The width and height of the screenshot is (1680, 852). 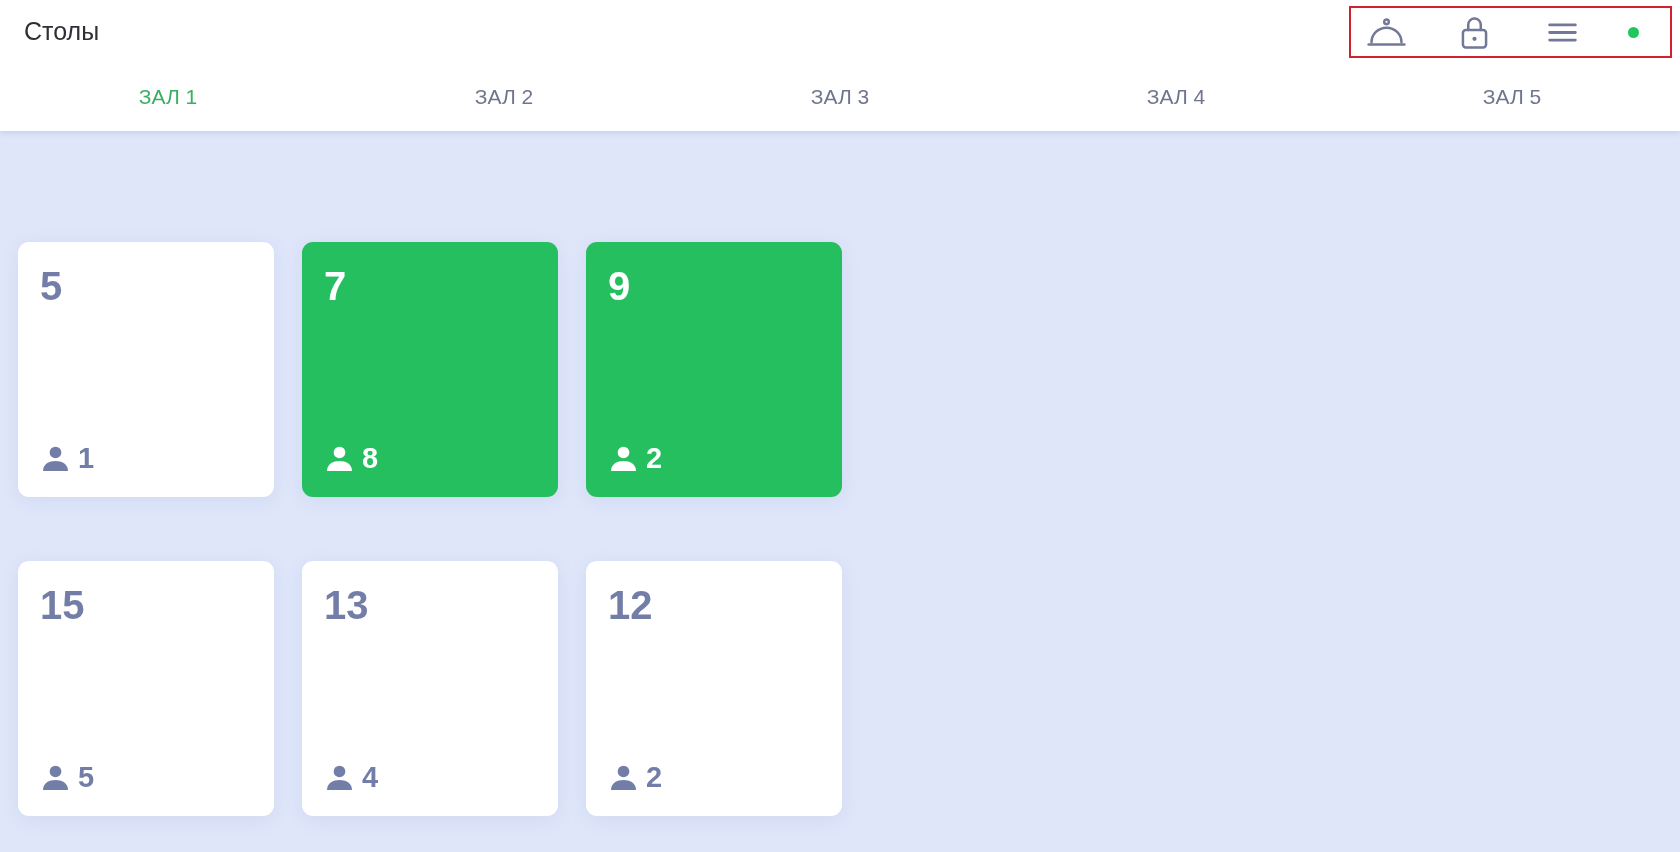 What do you see at coordinates (1512, 96) in the screenshot?
I see `hall-tab: ЗАЛ 5` at bounding box center [1512, 96].